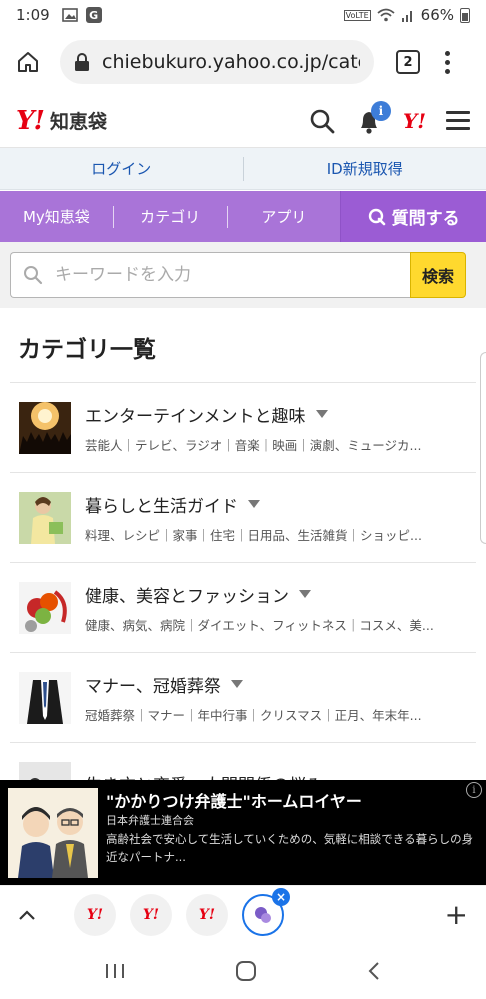 This screenshot has width=486, height=999. I want to click on home-button, so click(28, 62).